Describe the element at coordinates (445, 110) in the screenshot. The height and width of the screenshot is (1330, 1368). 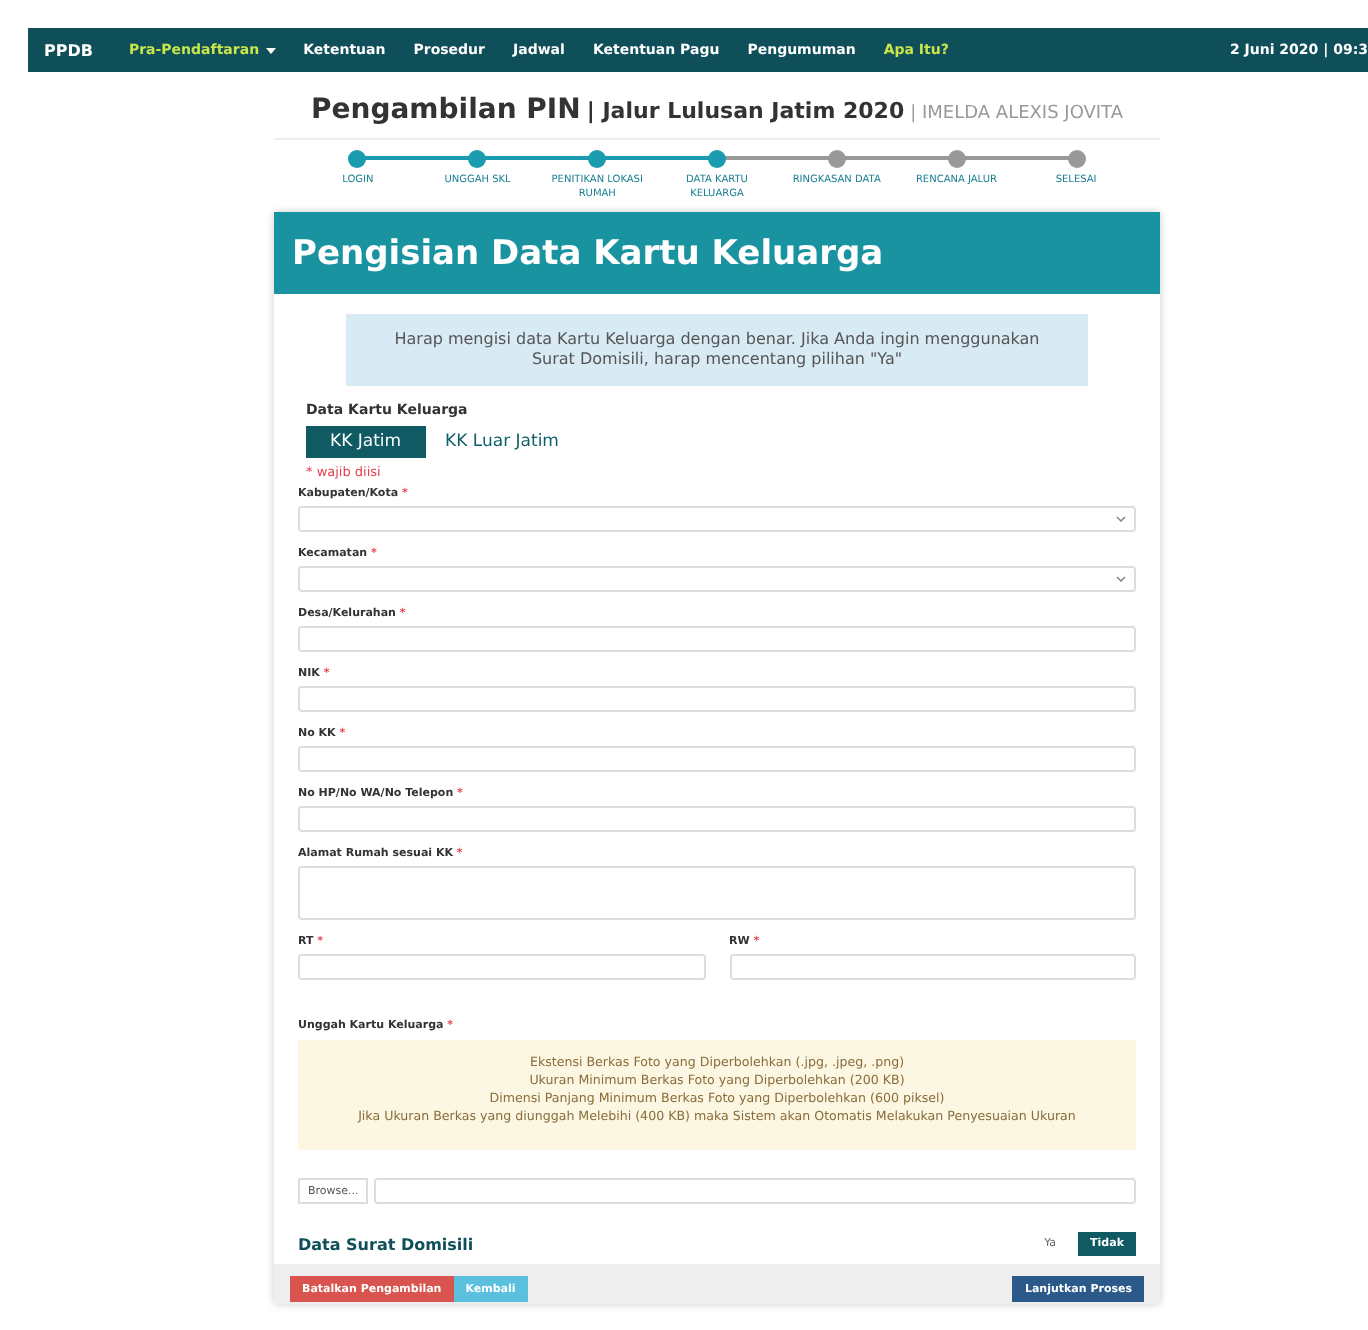
I see `page-title: Pengambilan PIN` at that location.